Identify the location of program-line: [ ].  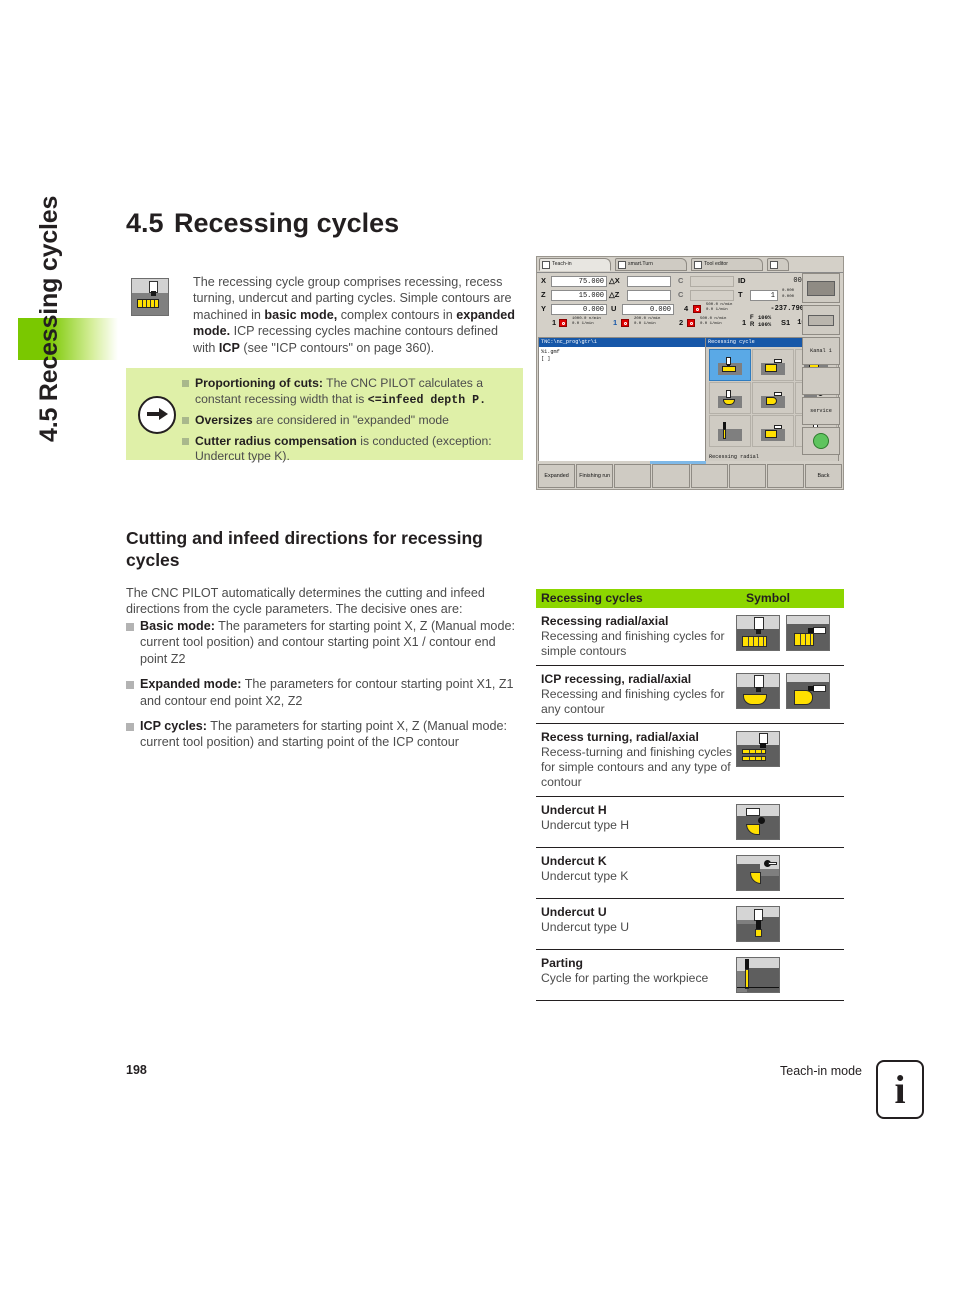
(546, 358).